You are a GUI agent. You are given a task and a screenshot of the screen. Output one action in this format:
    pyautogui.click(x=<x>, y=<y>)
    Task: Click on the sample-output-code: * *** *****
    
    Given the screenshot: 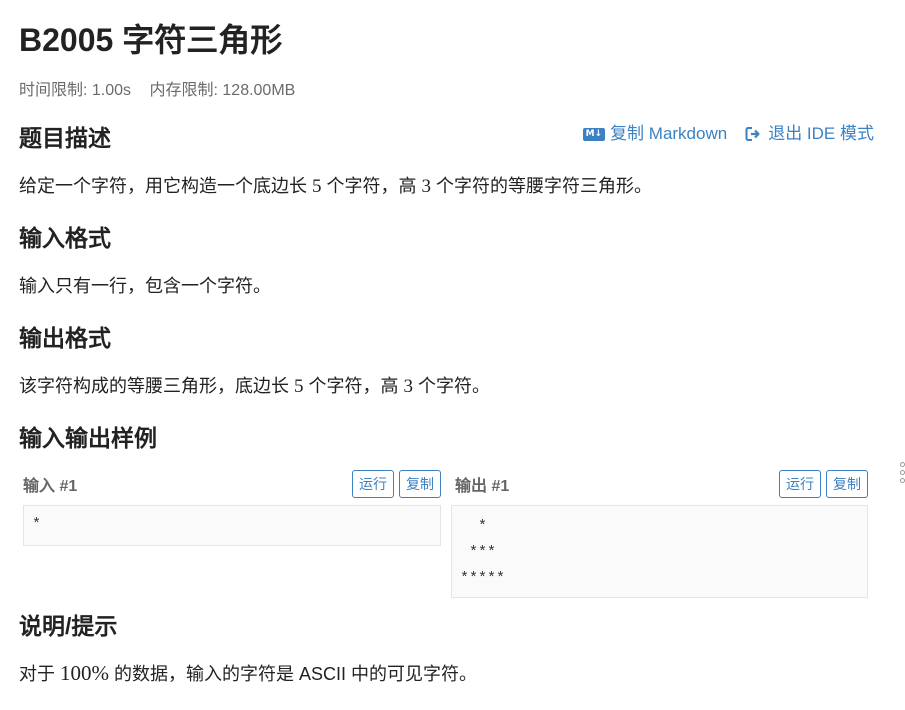 What is the action you would take?
    pyautogui.click(x=659, y=551)
    